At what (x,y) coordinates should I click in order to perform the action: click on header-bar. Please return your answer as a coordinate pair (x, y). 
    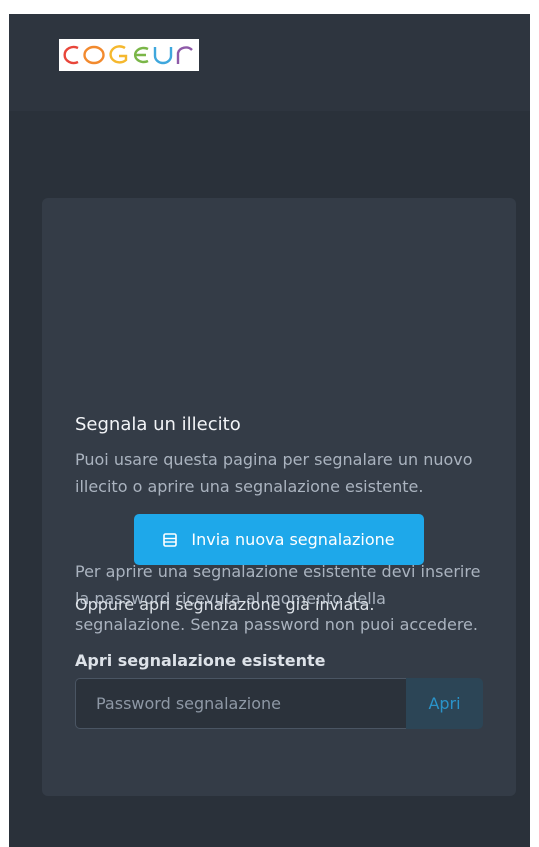
    Looking at the image, I should click on (269, 62).